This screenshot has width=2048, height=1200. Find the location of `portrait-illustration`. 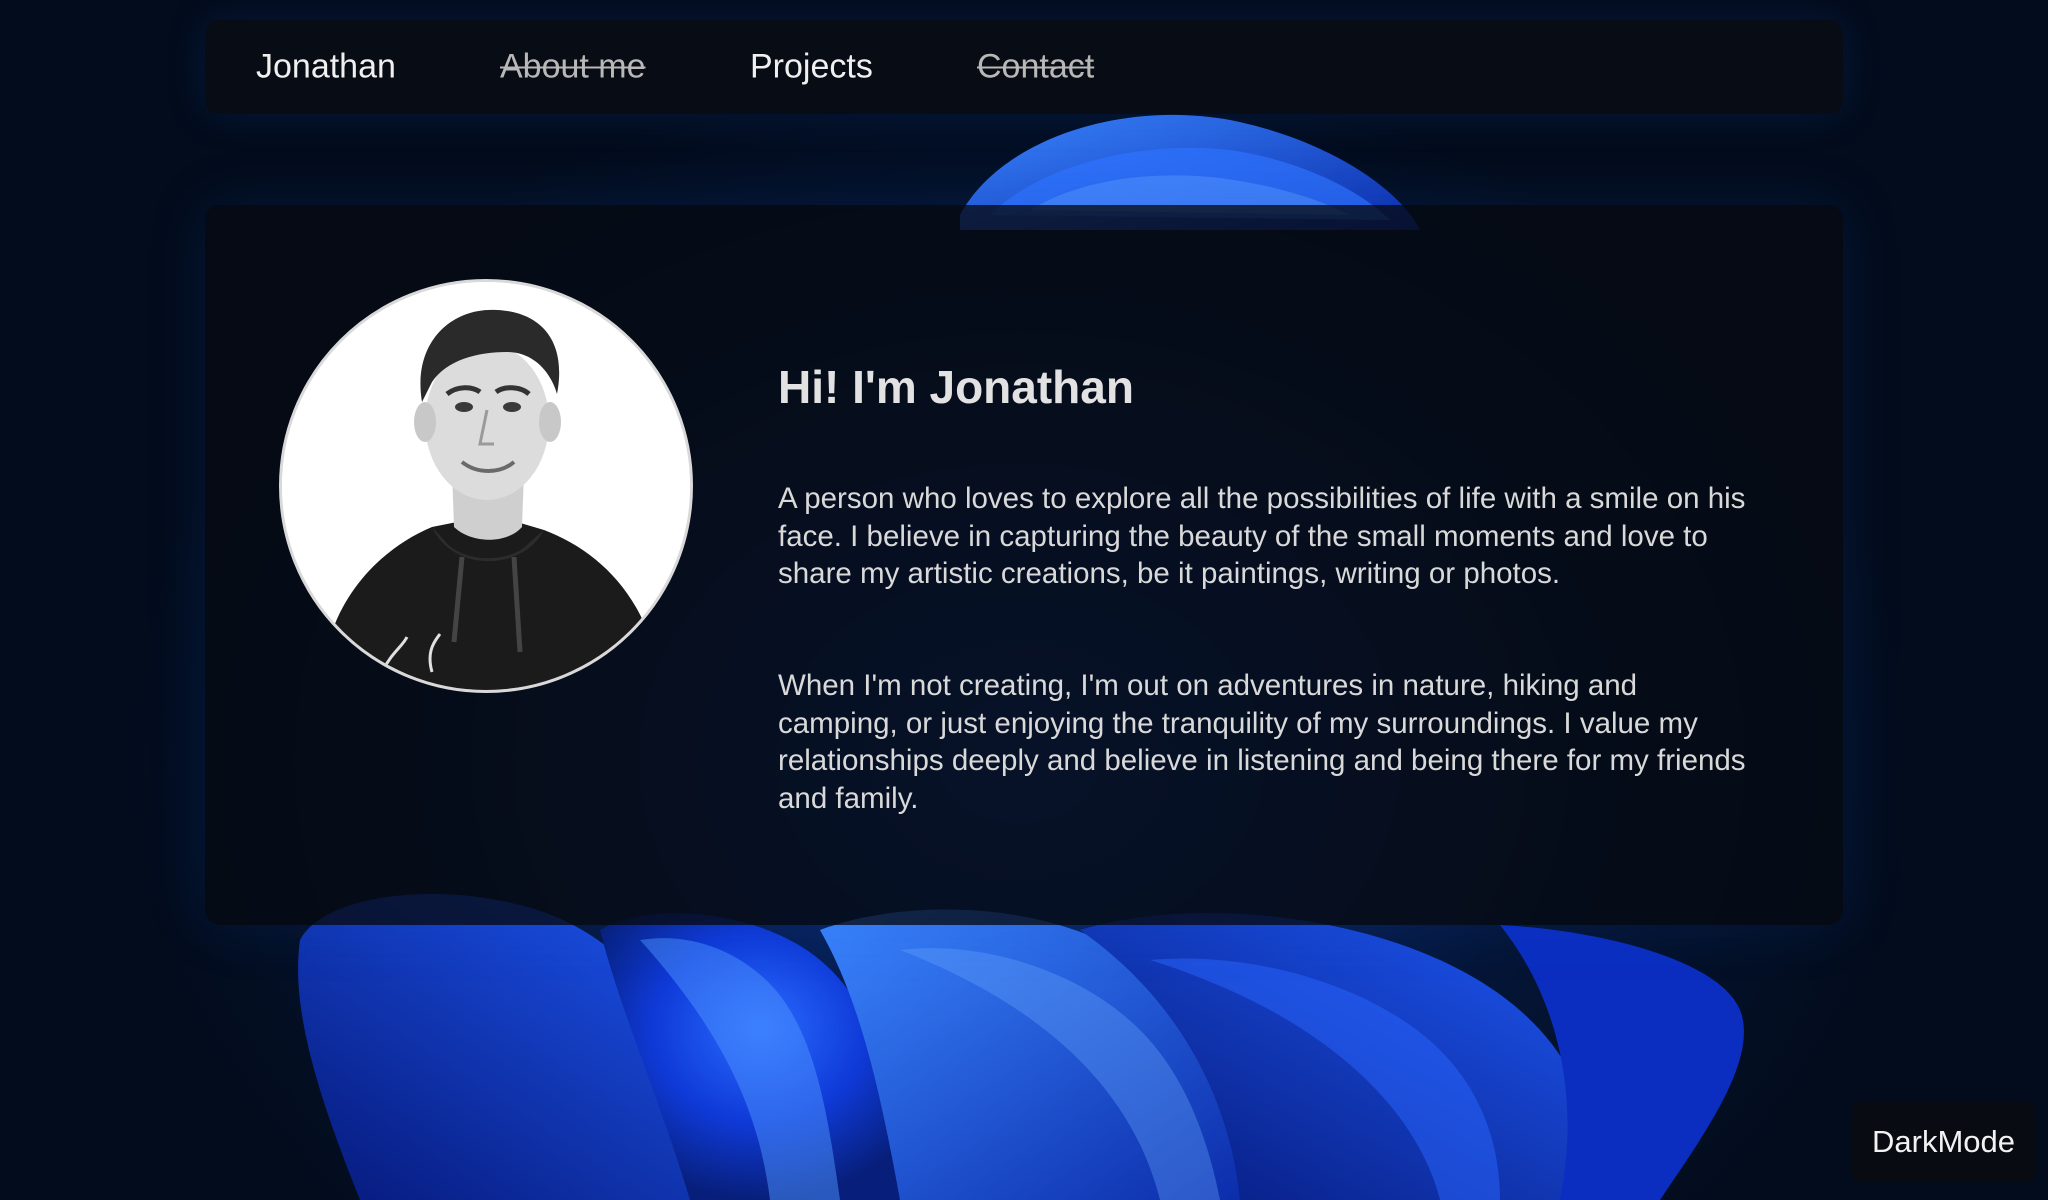

portrait-illustration is located at coordinates (486, 486).